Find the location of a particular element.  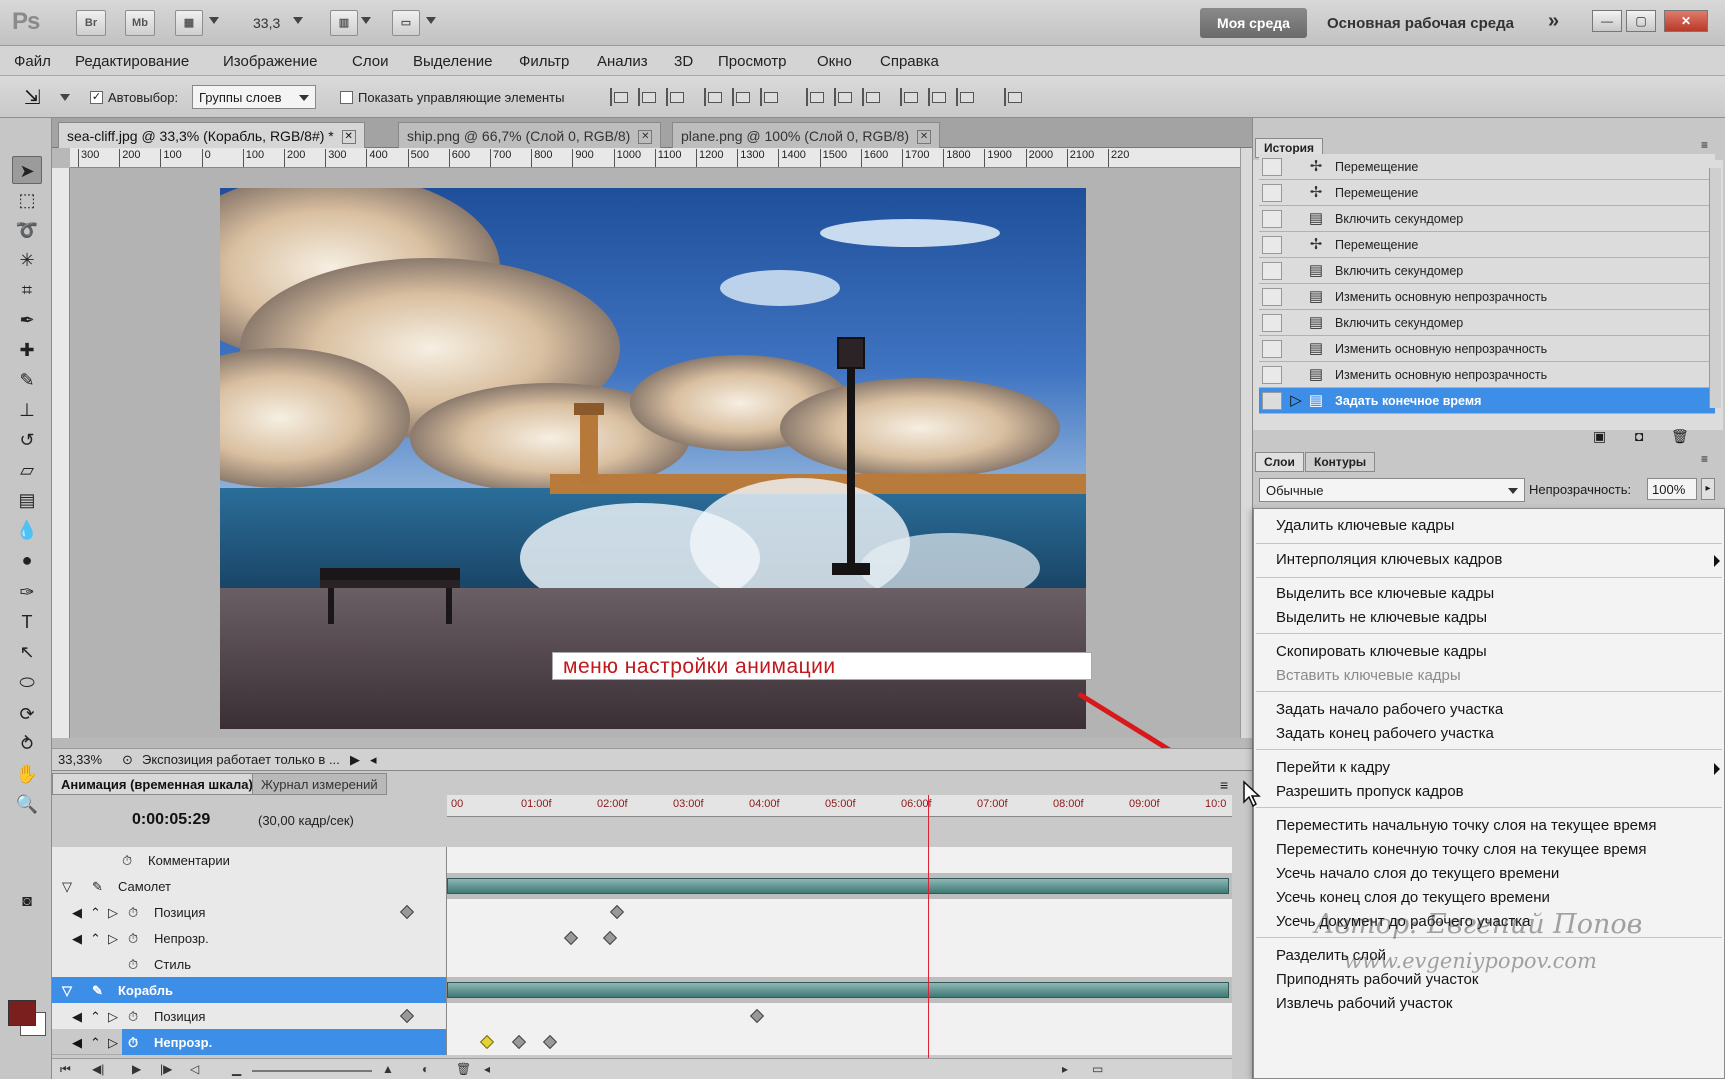

menu-view: Просмотр is located at coordinates (752, 61).